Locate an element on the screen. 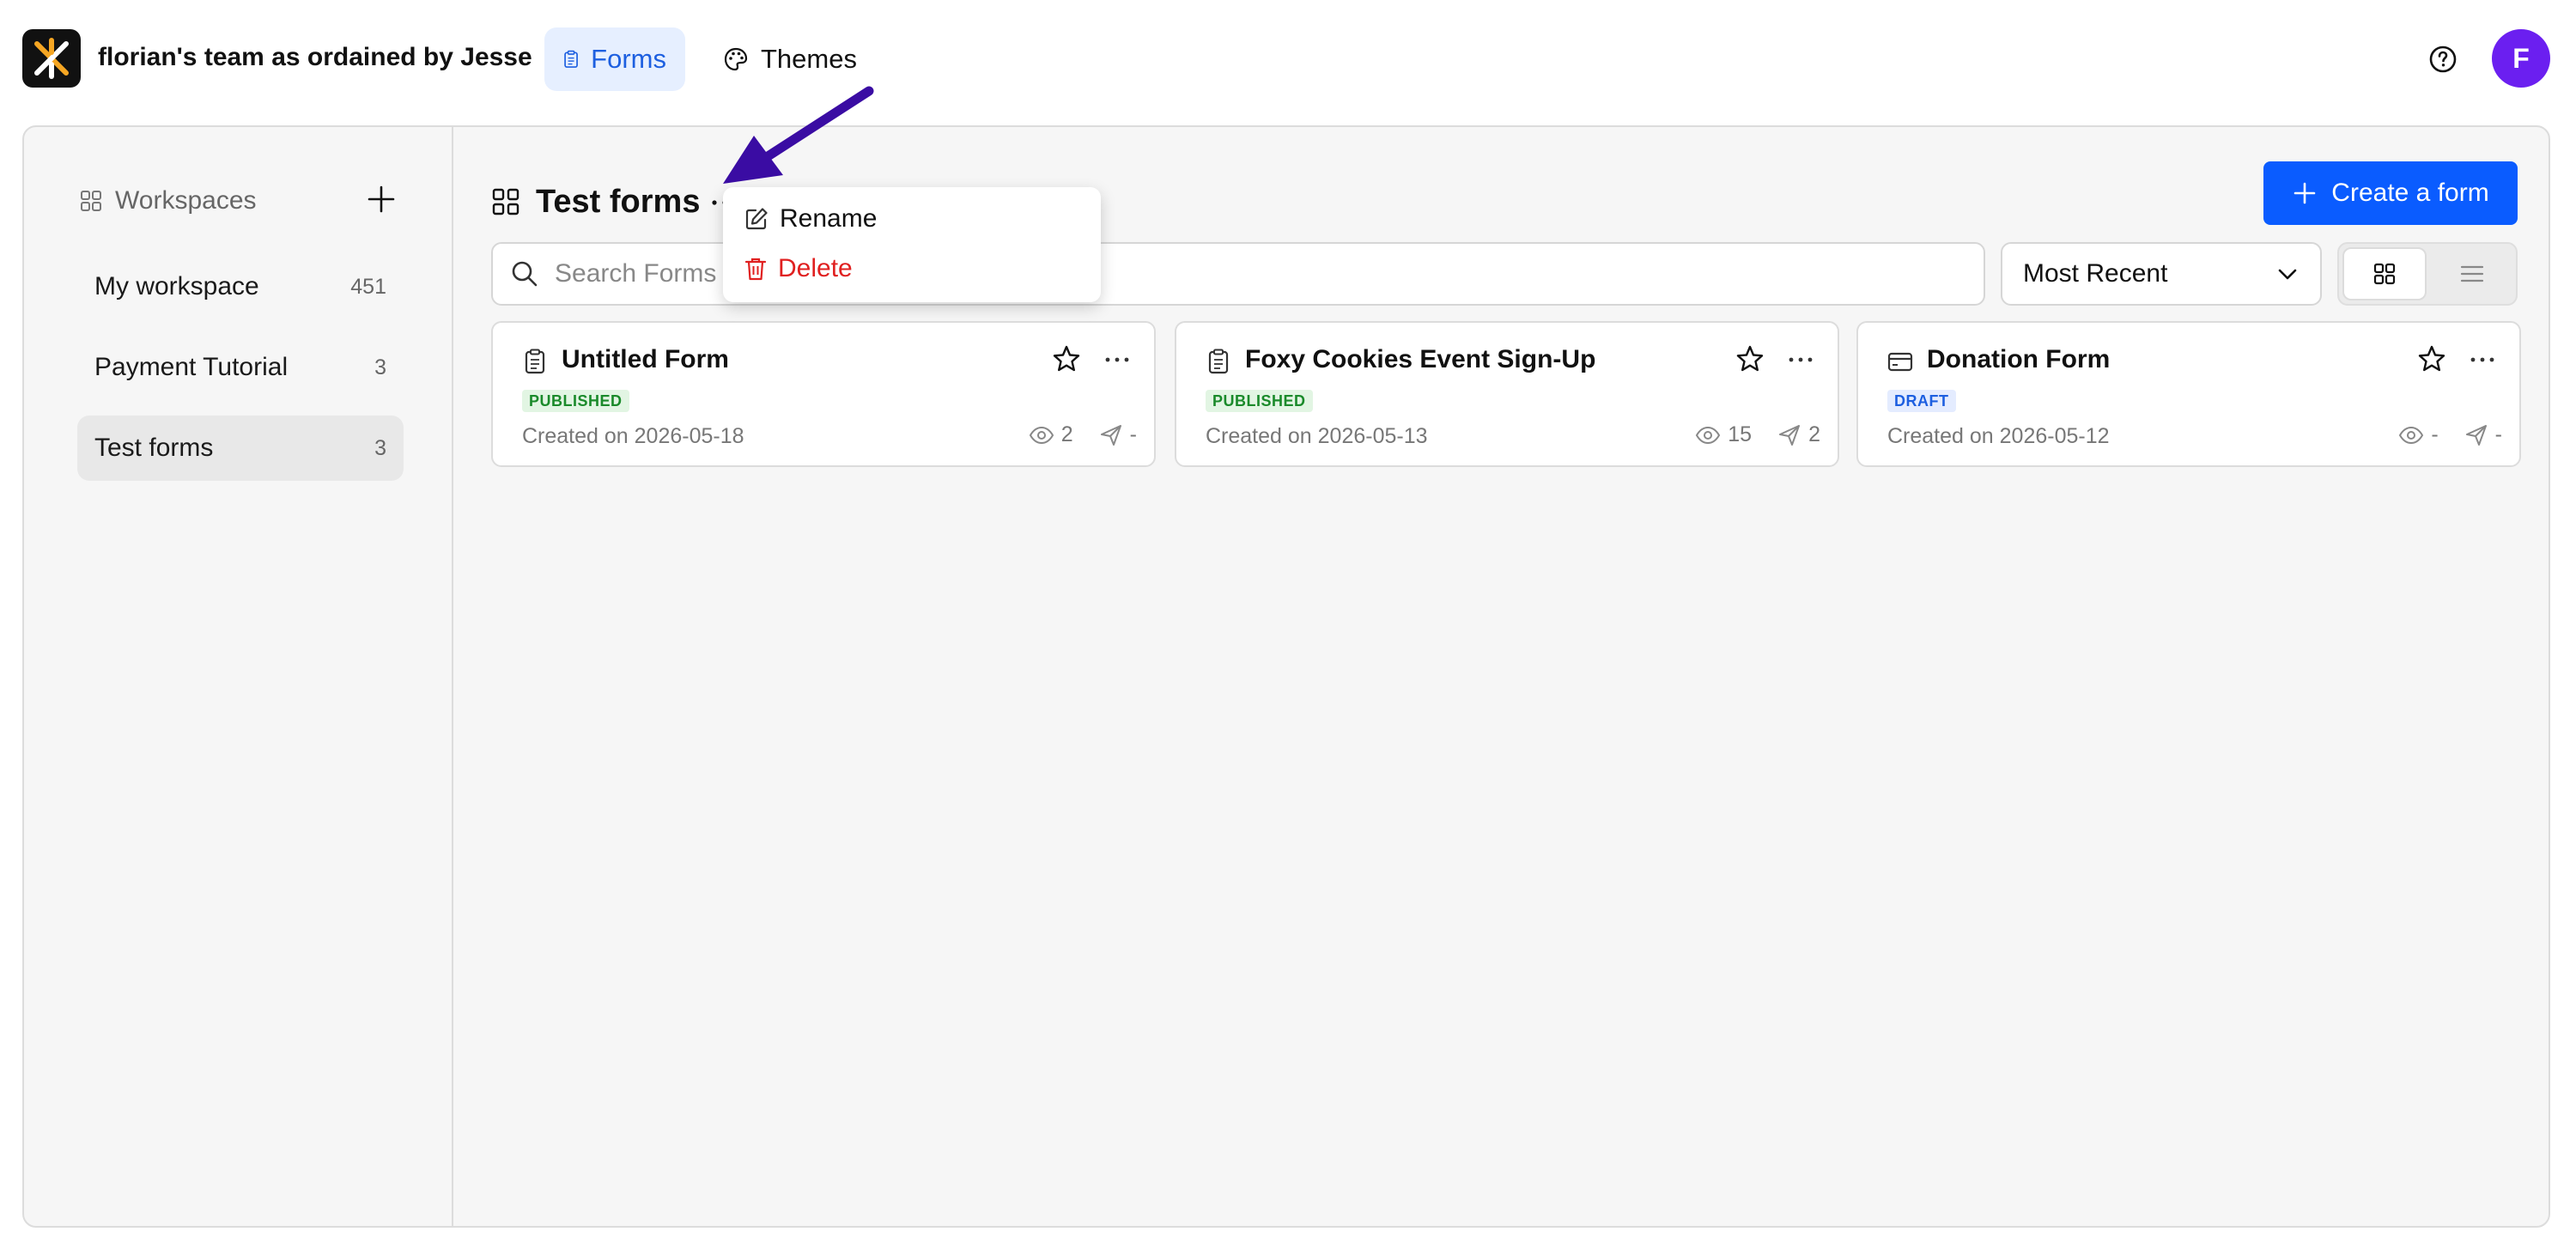 The width and height of the screenshot is (2576, 1250). list-view-button is located at coordinates (2472, 273).